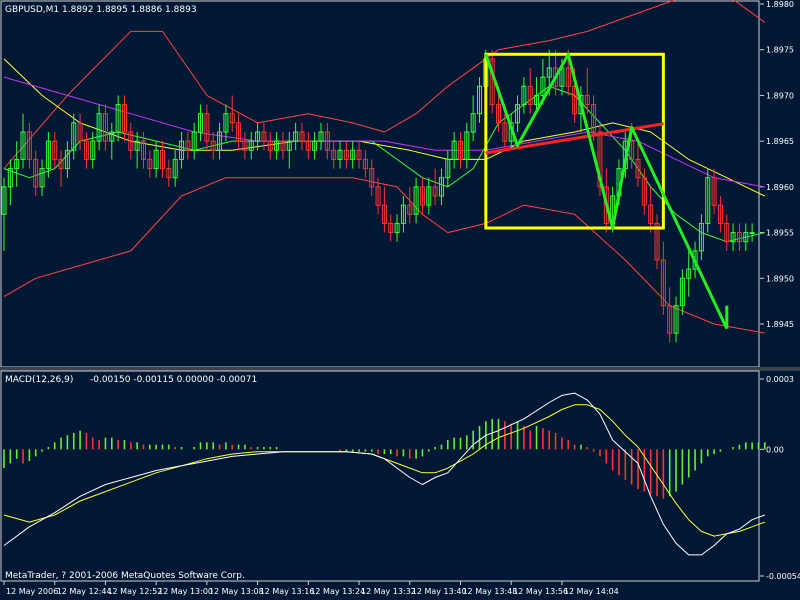 Image resolution: width=800 pixels, height=600 pixels. Describe the element at coordinates (388, 591) in the screenshot. I see `time-tick-label: 12 May 13:32` at that location.